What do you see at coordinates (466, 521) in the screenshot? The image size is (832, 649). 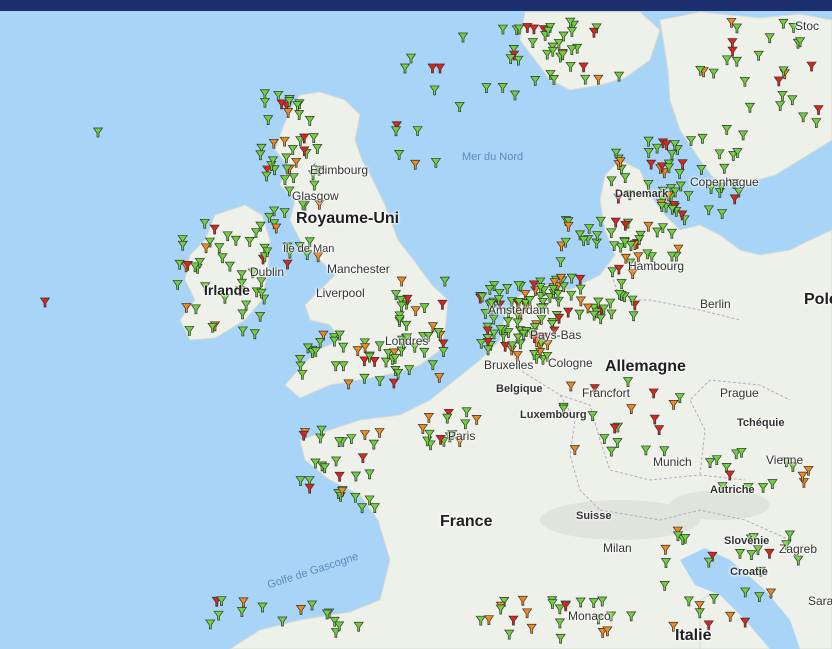 I see `label-france: France` at bounding box center [466, 521].